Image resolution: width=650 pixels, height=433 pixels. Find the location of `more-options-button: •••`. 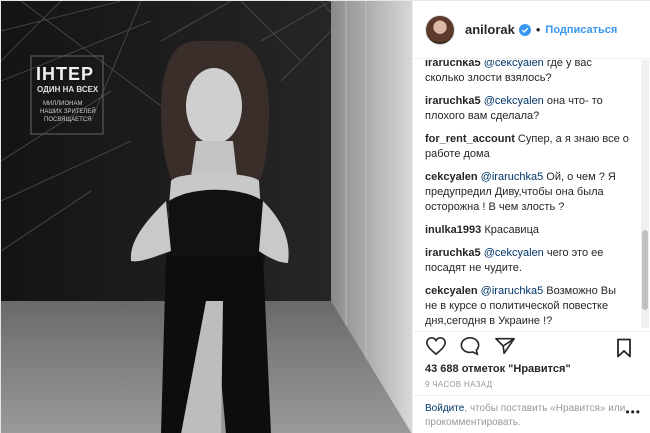

more-options-button: ••• is located at coordinates (633, 412).